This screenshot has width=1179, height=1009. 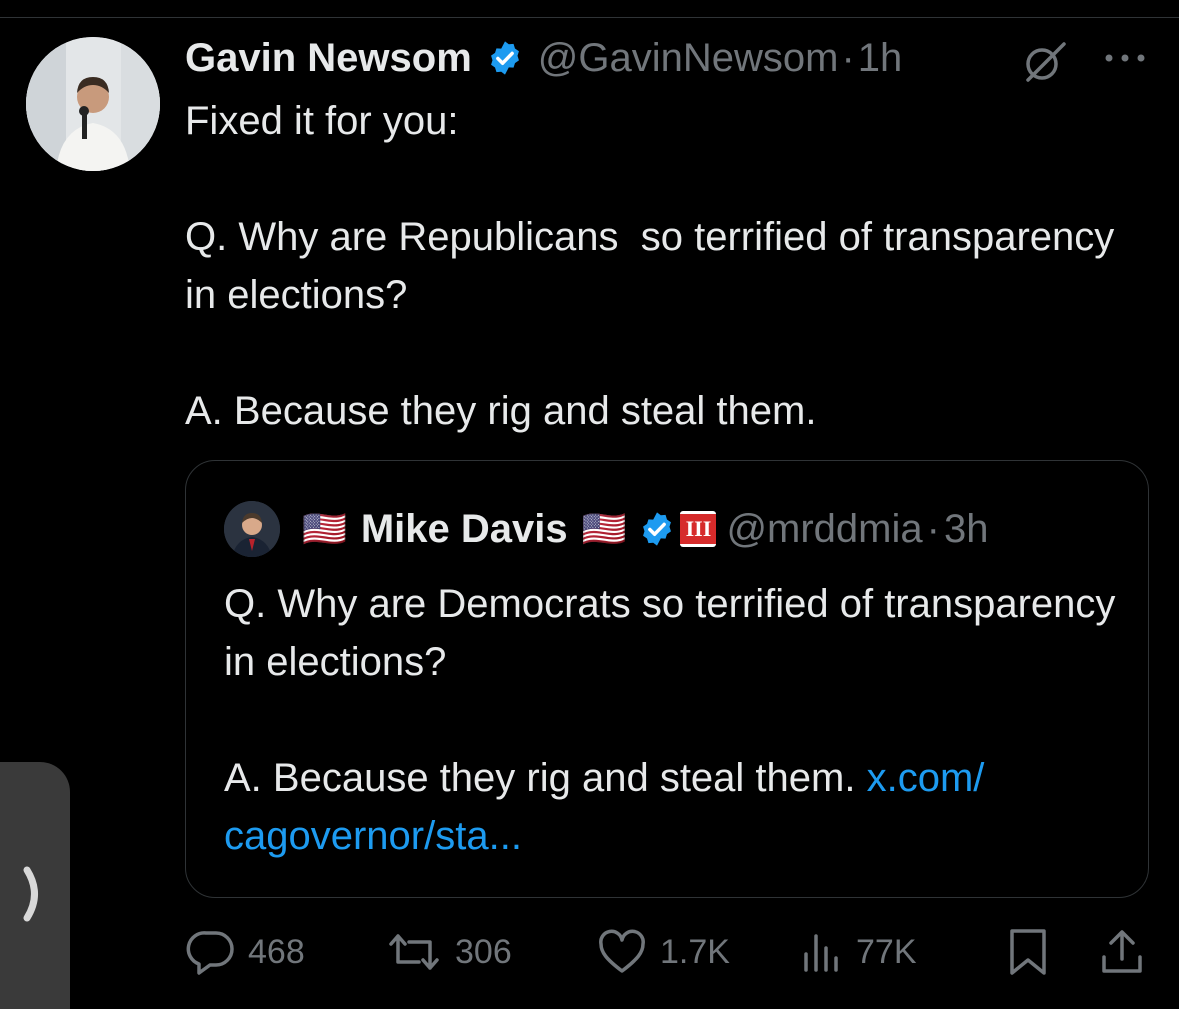 What do you see at coordinates (688, 58) in the screenshot?
I see `author-handle: @GavinNewsom` at bounding box center [688, 58].